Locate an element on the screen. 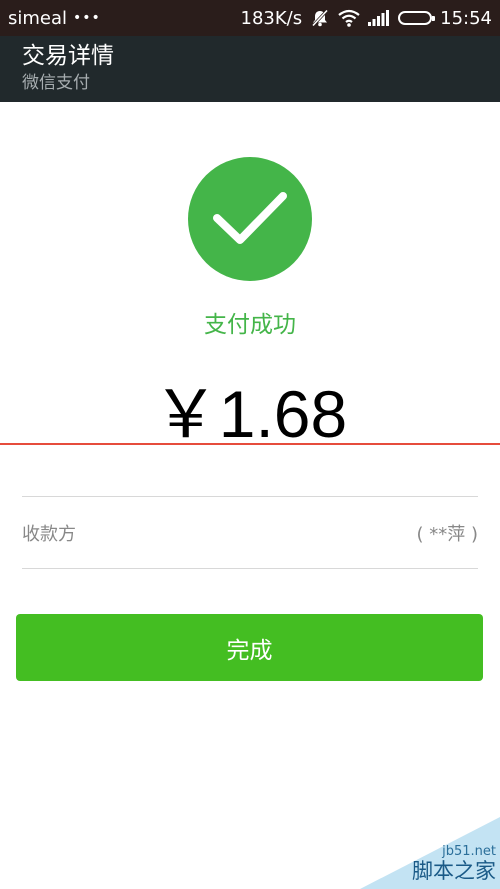 This screenshot has width=500, height=889. status-bar: simeal ••• 183K/s 15:54 is located at coordinates (250, 18).